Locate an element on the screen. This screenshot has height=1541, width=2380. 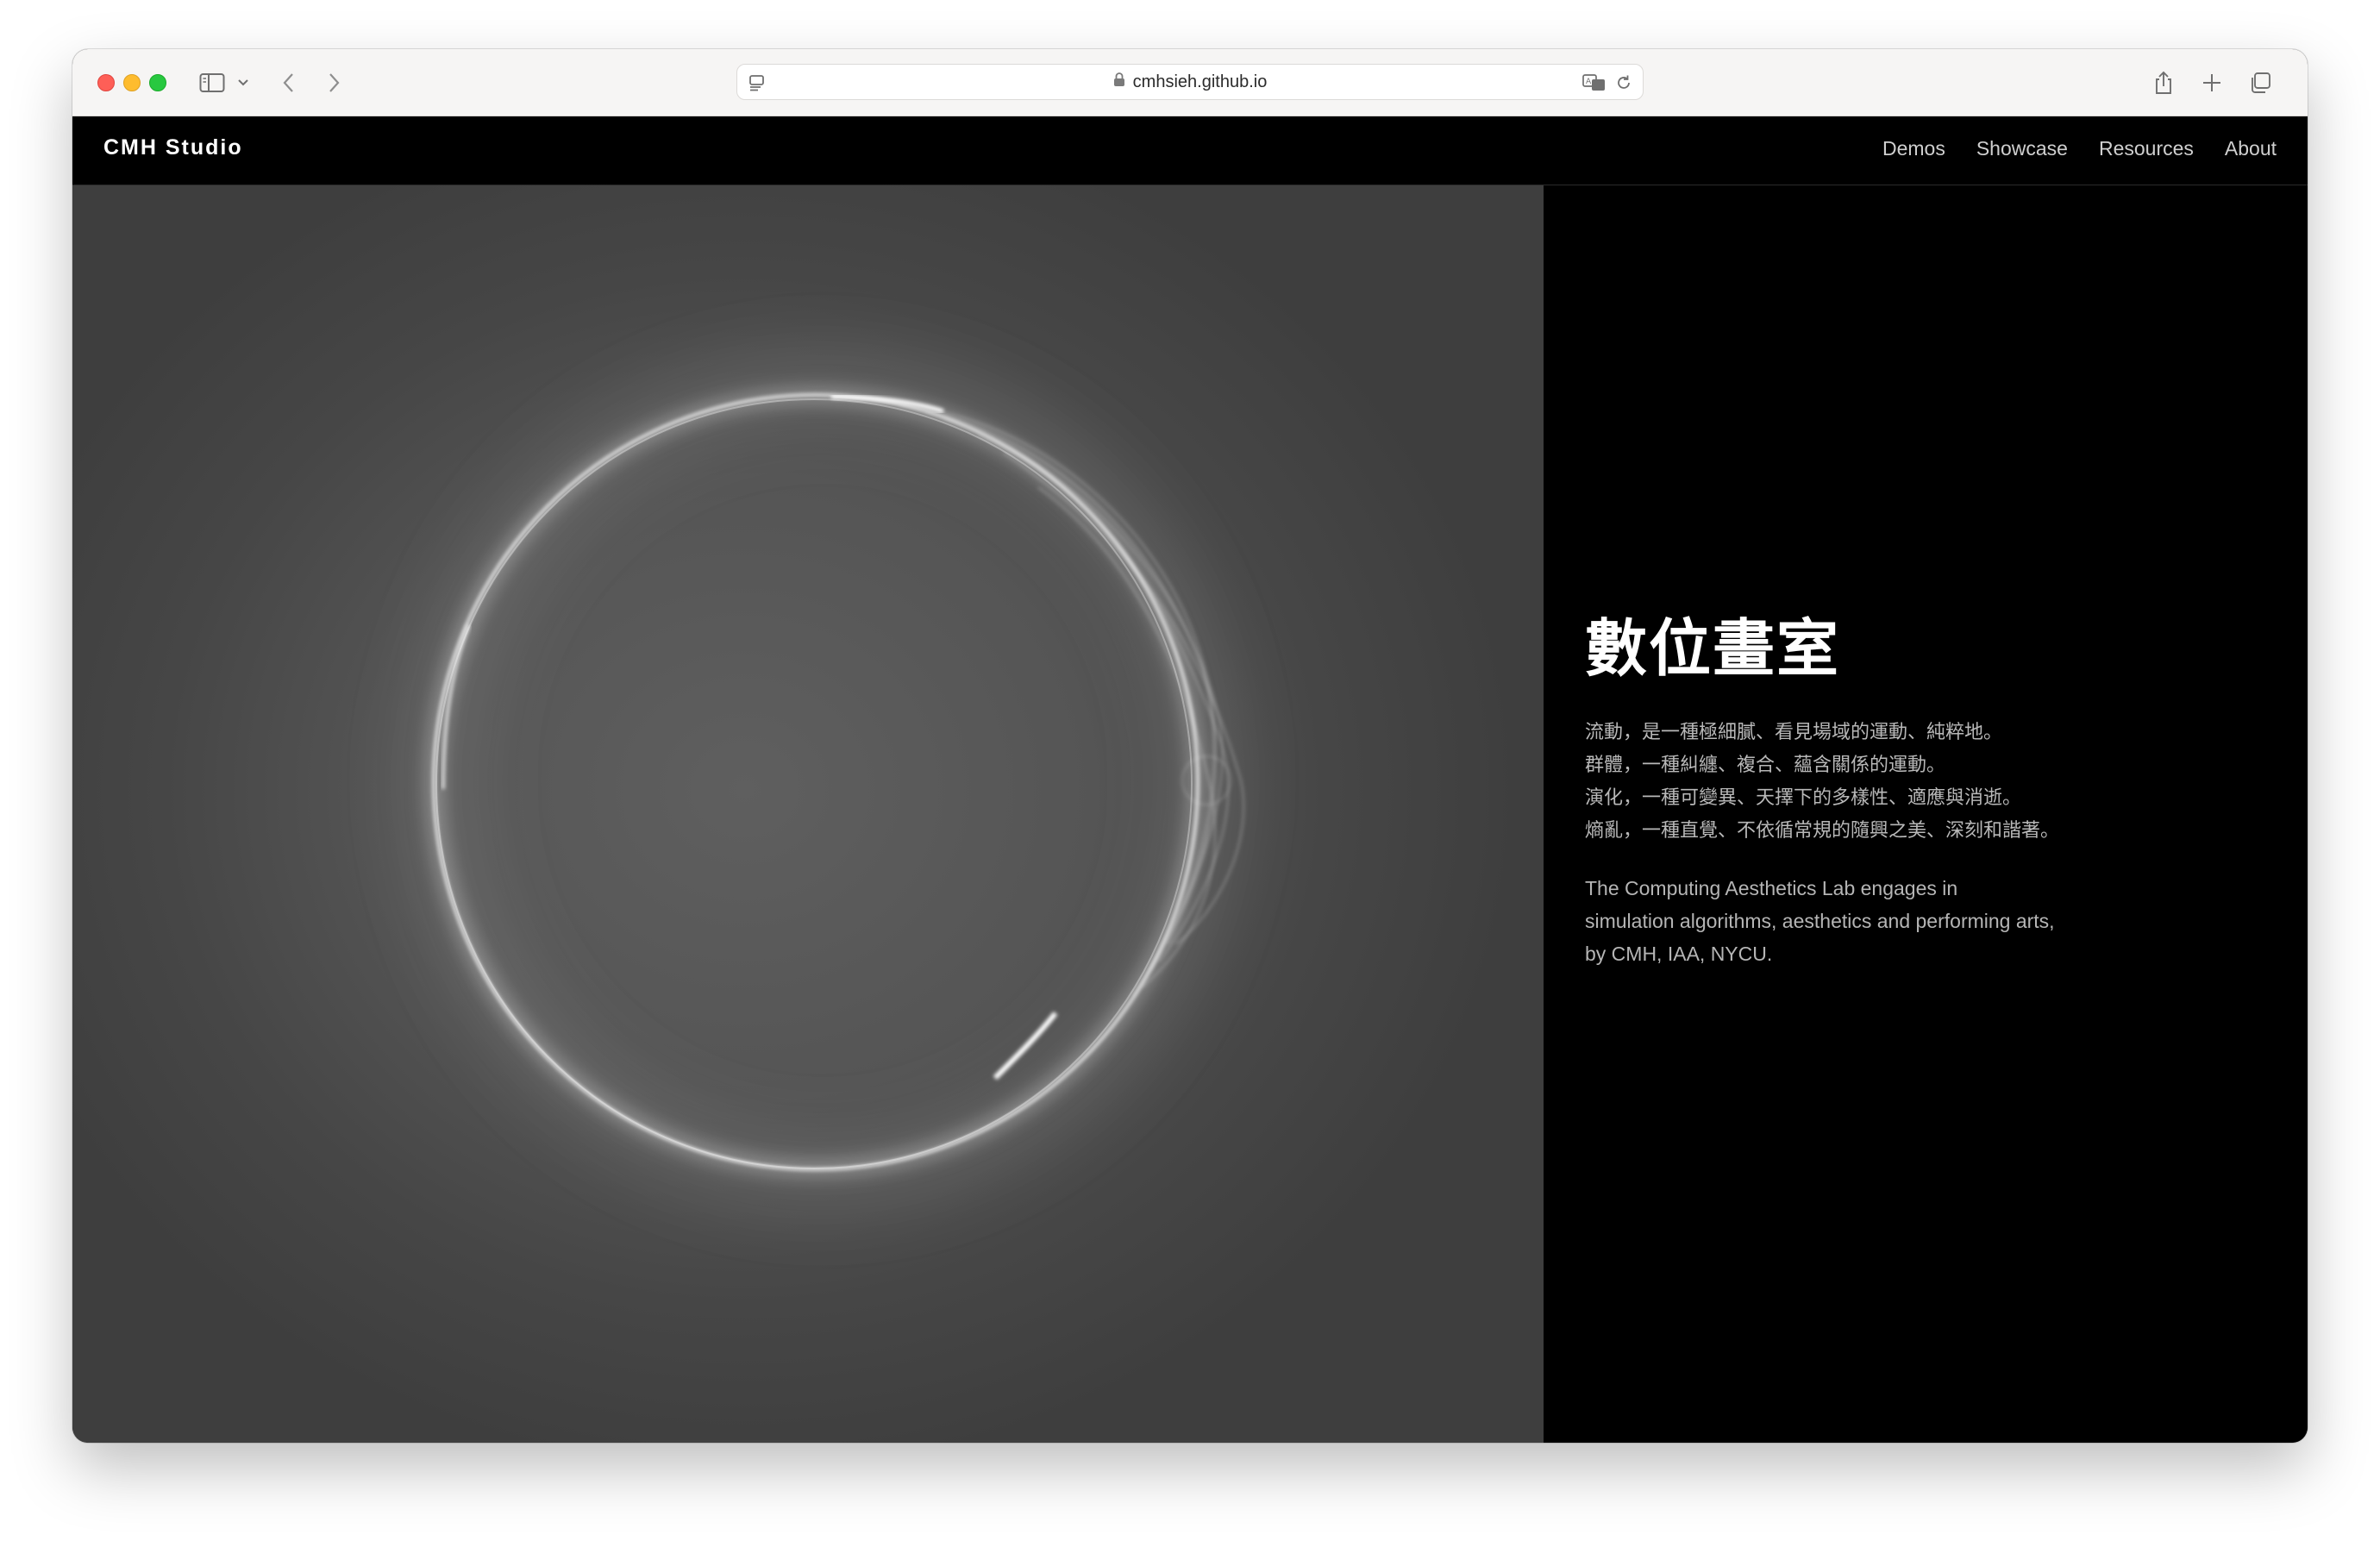
lock-icon is located at coordinates (1119, 82).